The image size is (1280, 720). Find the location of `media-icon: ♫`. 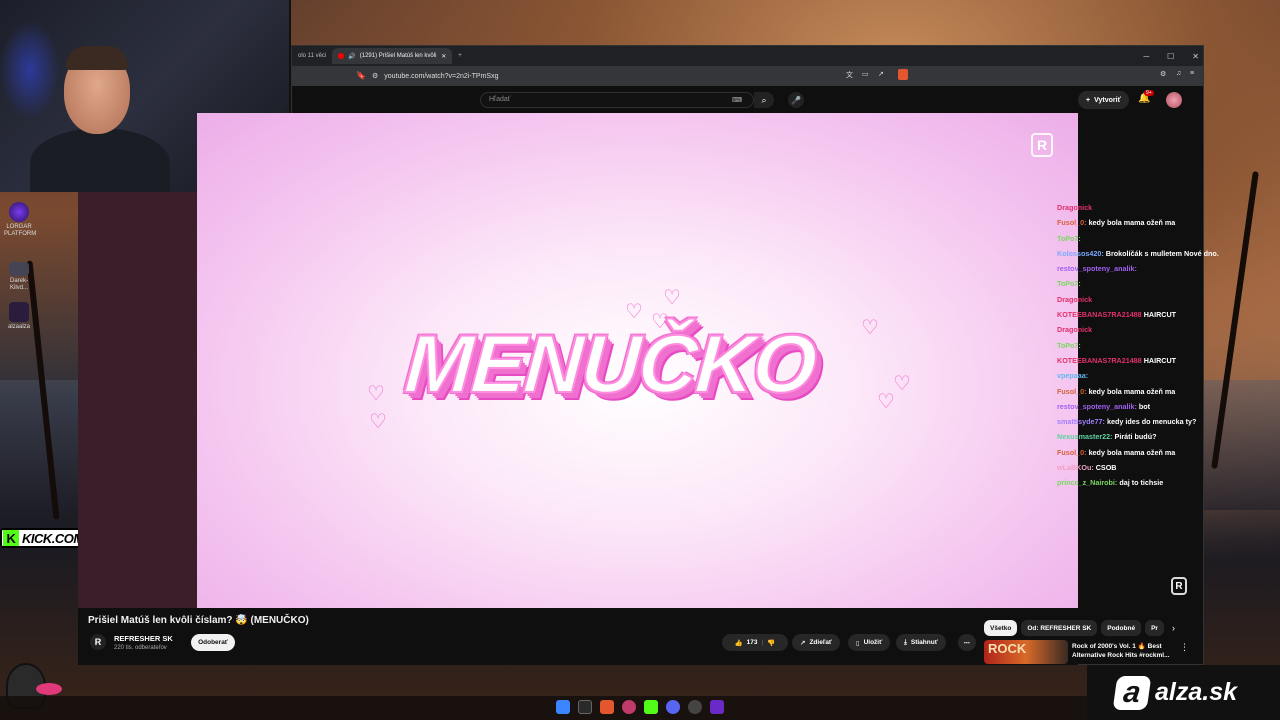

media-icon: ♫ is located at coordinates (1178, 73).